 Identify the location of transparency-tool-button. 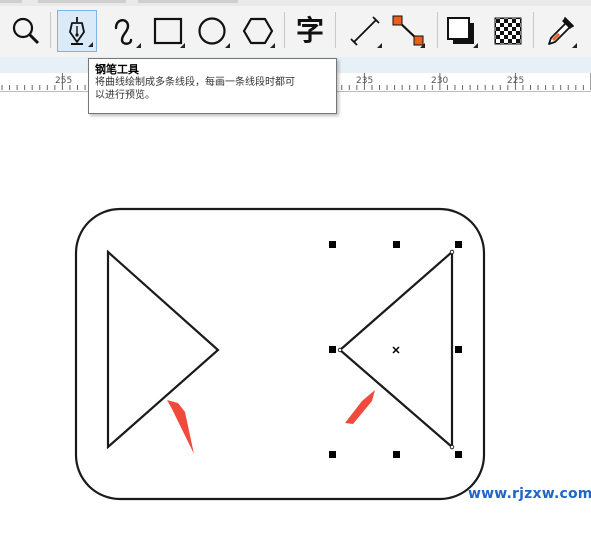
(508, 31).